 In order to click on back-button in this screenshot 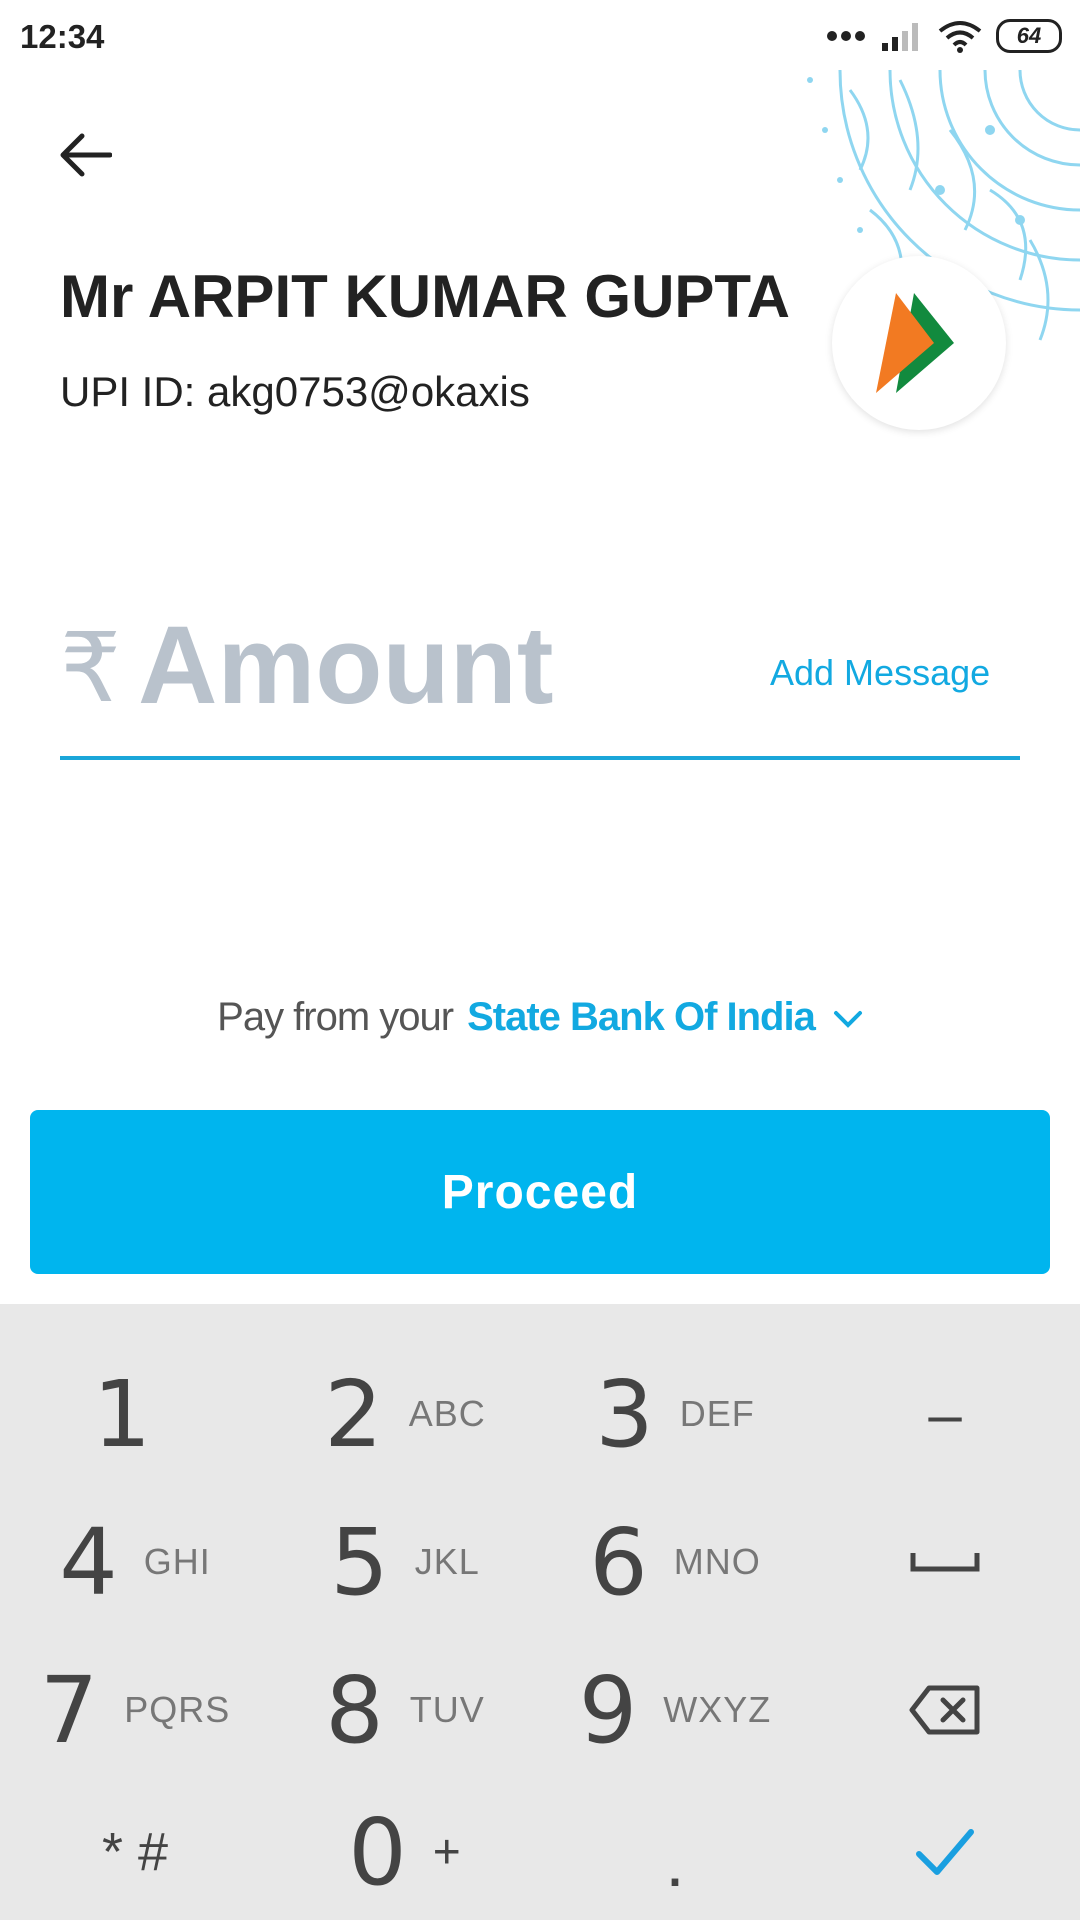, I will do `click(85, 155)`.